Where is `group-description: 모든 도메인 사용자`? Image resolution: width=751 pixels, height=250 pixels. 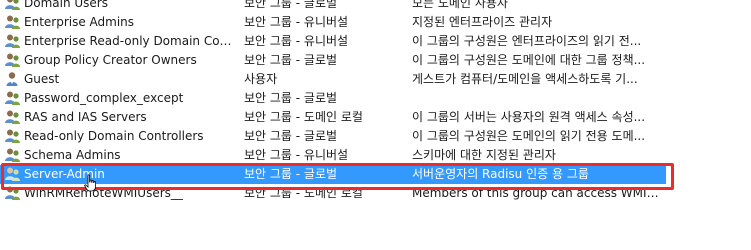
group-description: 모든 도메인 사용자 is located at coordinates (460, 5).